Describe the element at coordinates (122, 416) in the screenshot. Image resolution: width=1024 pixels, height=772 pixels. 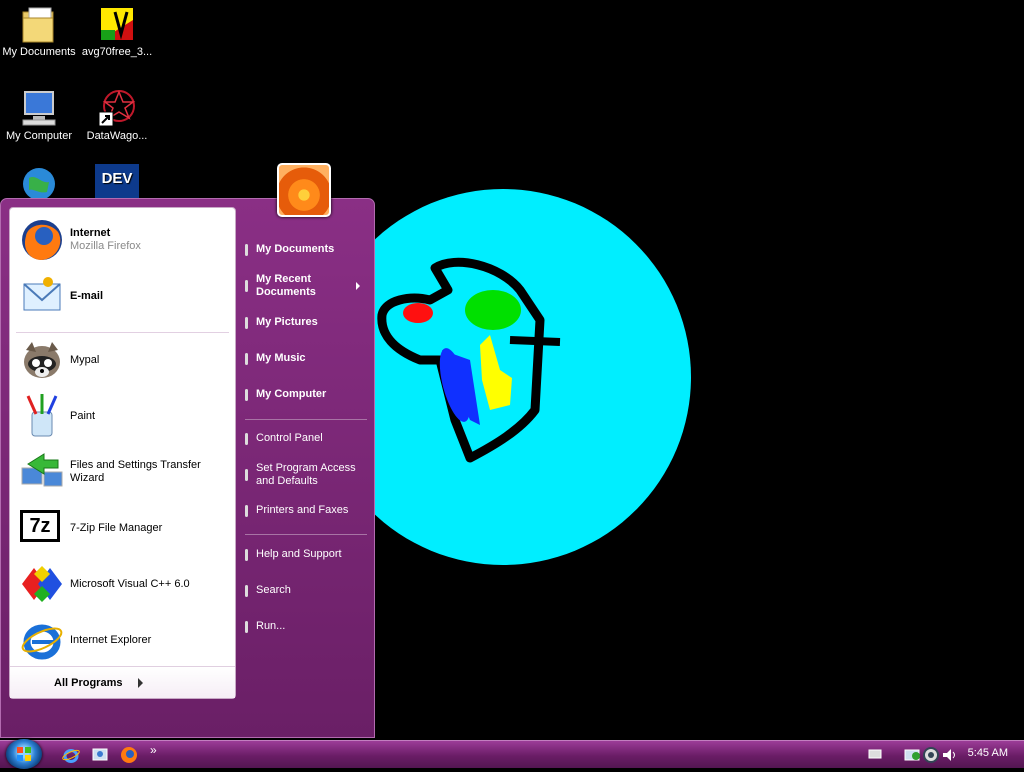
I see `start-item-paint: Paint` at that location.